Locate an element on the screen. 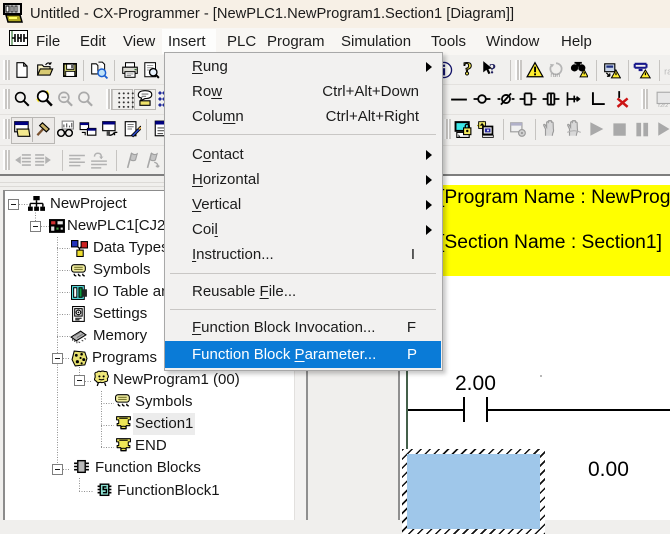 This screenshot has height=534, width=670. svg-text: ra is located at coordinates (667, 72).